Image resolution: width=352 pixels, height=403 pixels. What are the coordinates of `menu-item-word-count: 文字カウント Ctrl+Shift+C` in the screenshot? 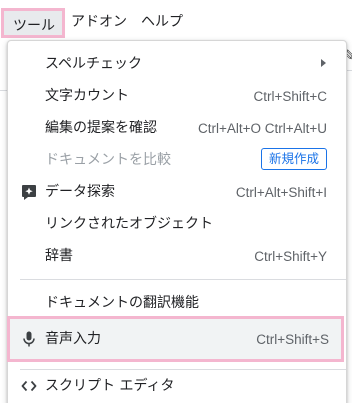 It's located at (177, 96).